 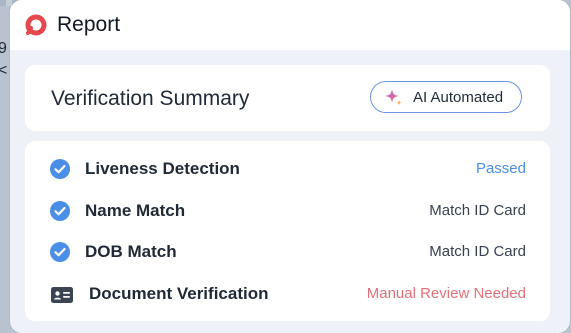 What do you see at coordinates (290, 25) in the screenshot?
I see `panel-header: Report` at bounding box center [290, 25].